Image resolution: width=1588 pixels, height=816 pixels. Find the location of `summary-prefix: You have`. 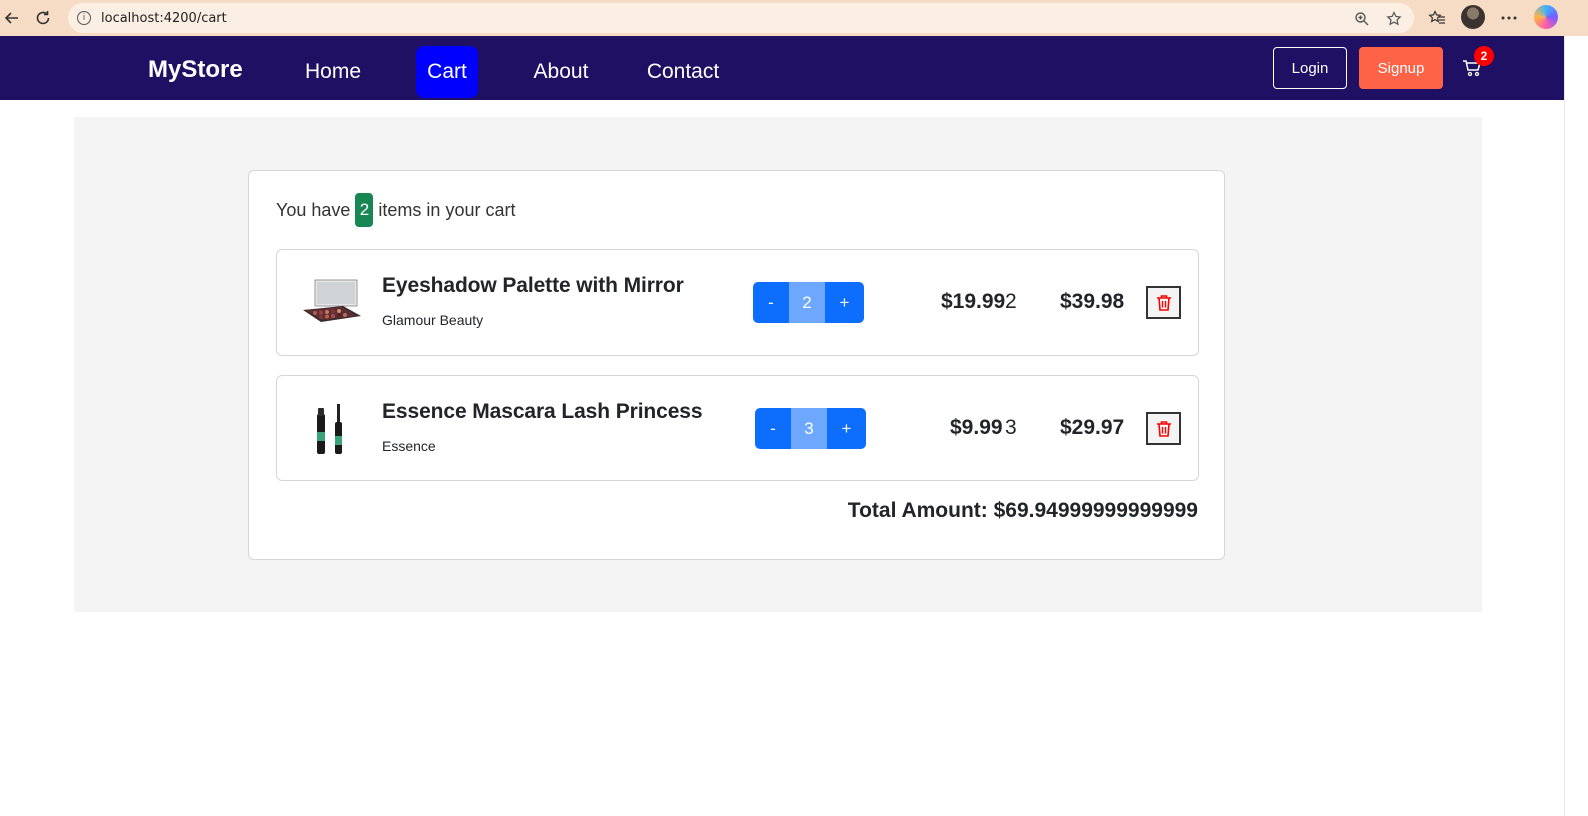

summary-prefix: You have is located at coordinates (313, 209).